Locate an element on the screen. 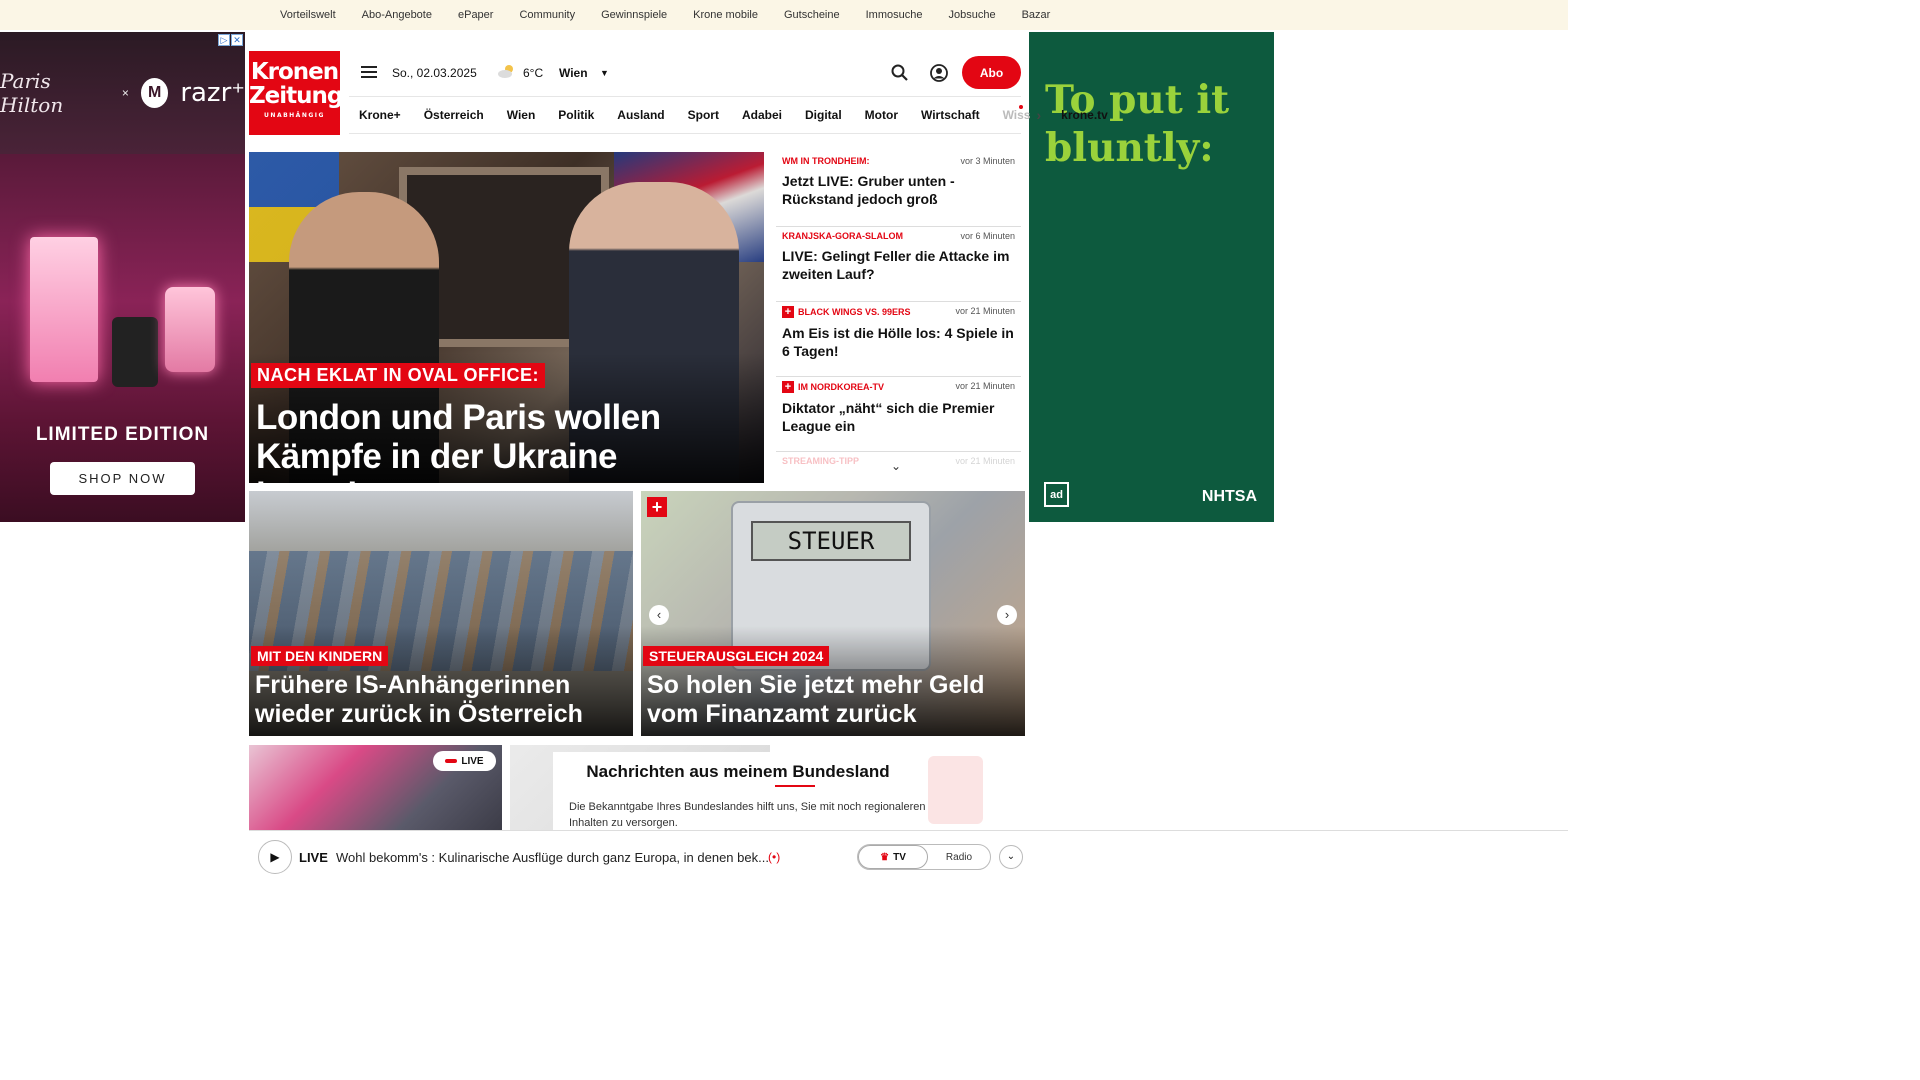 The image size is (1920, 1080). nav-item-overflow: Wiss is located at coordinates (1017, 115).